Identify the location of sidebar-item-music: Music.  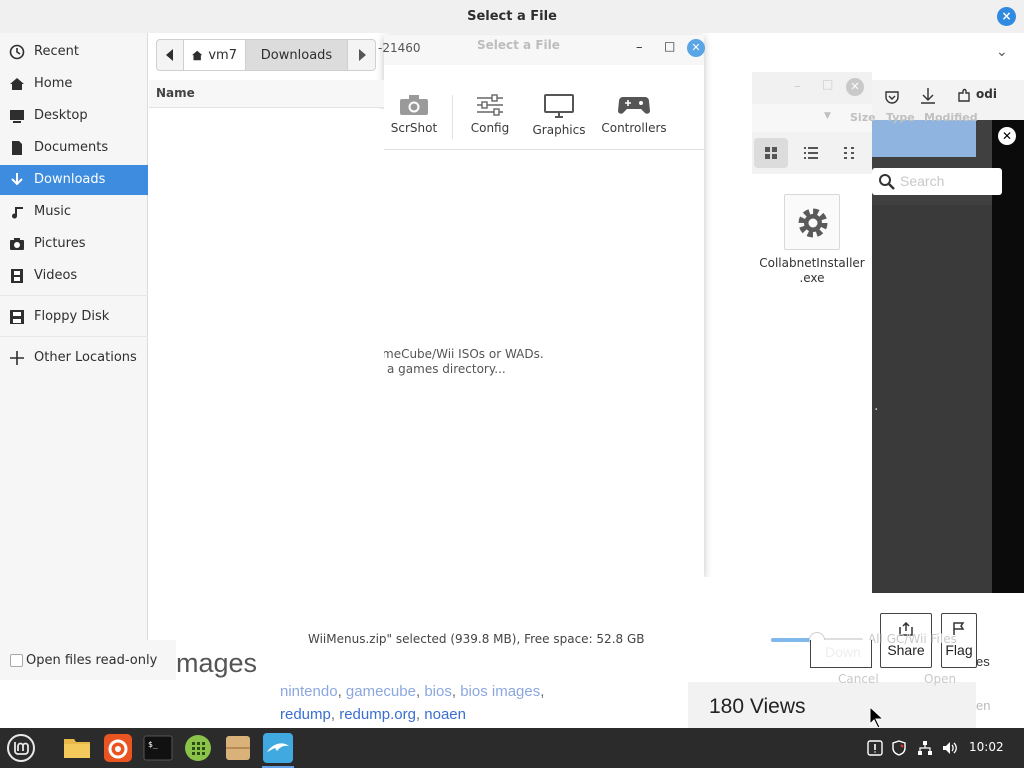
(74, 212).